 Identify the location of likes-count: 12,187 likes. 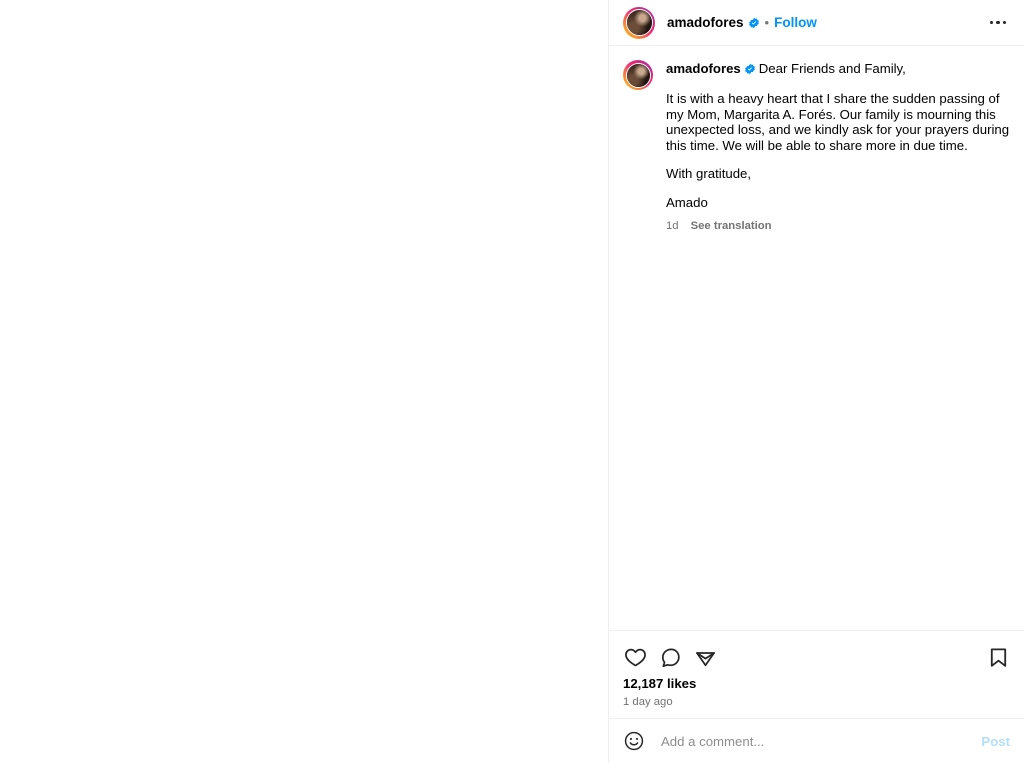
(816, 684).